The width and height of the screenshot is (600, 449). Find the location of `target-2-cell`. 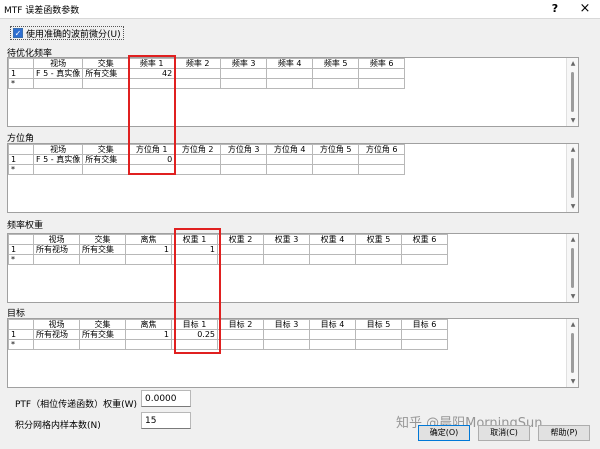

target-2-cell is located at coordinates (240, 334).